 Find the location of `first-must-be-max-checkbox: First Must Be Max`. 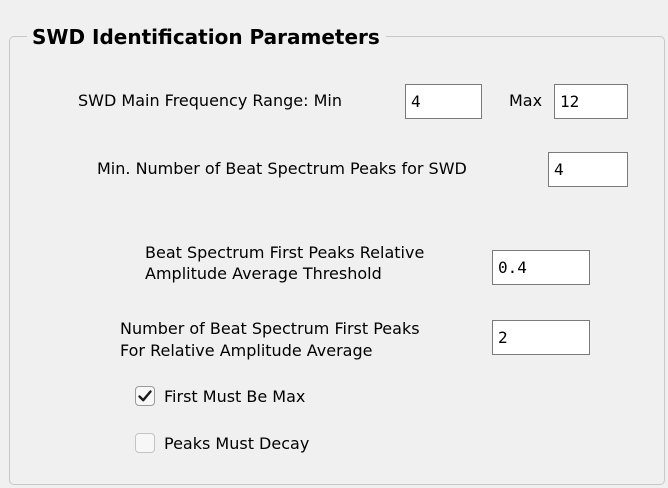

first-must-be-max-checkbox: First Must Be Max is located at coordinates (250, 397).